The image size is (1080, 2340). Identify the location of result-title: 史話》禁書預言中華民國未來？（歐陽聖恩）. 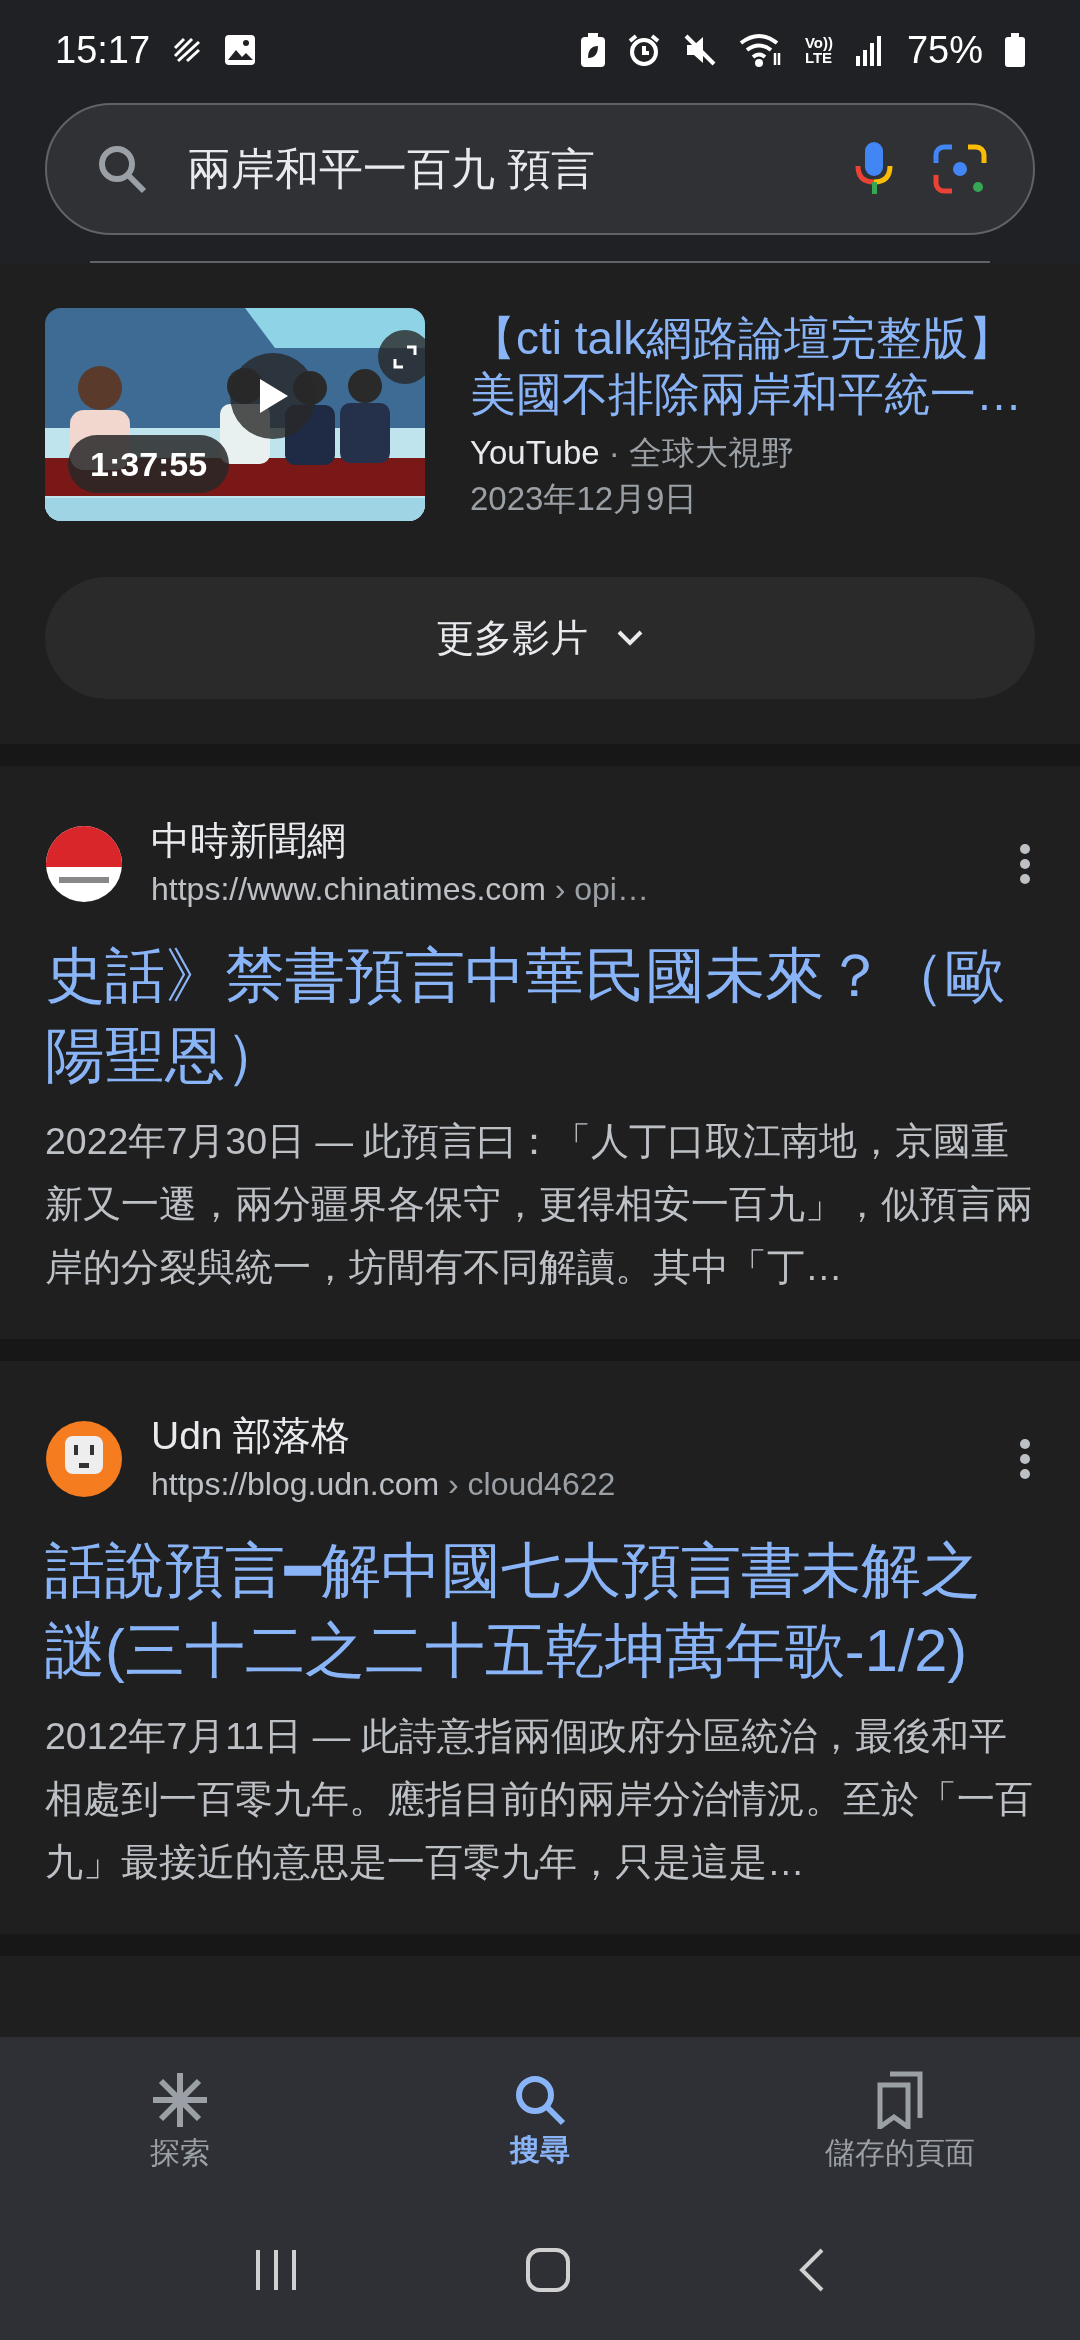
(540, 1016).